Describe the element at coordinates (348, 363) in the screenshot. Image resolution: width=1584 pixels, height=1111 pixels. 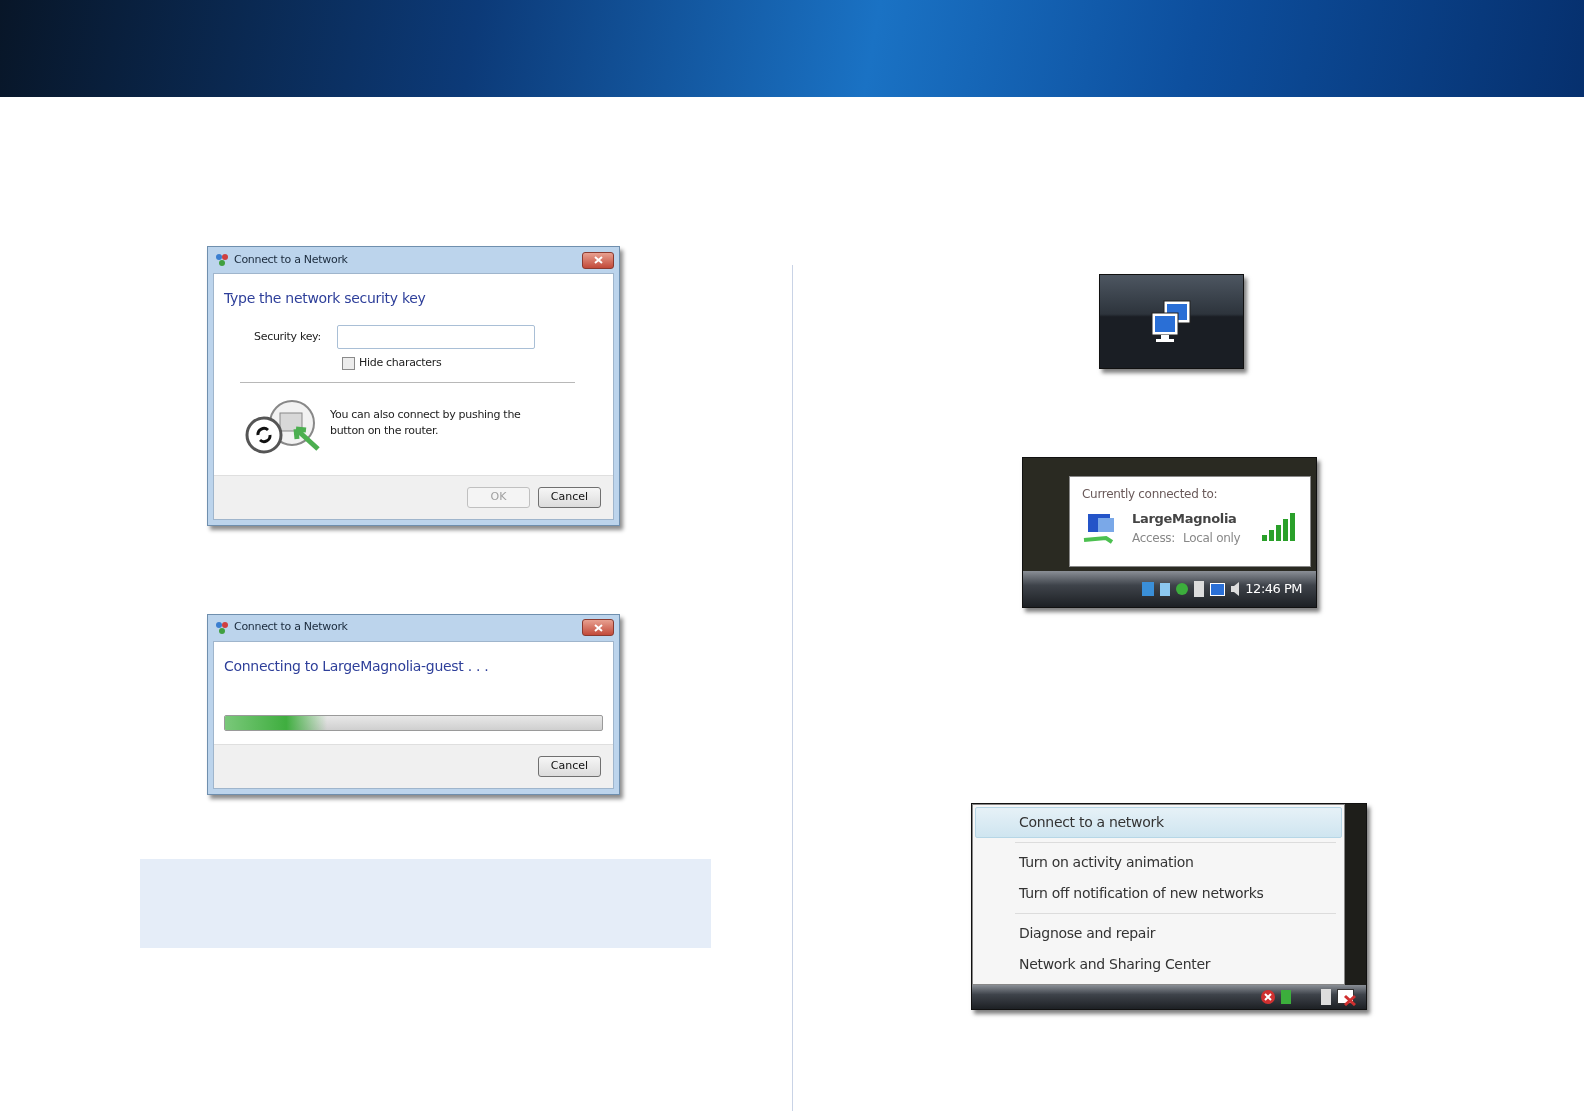
I see `checkbox` at that location.